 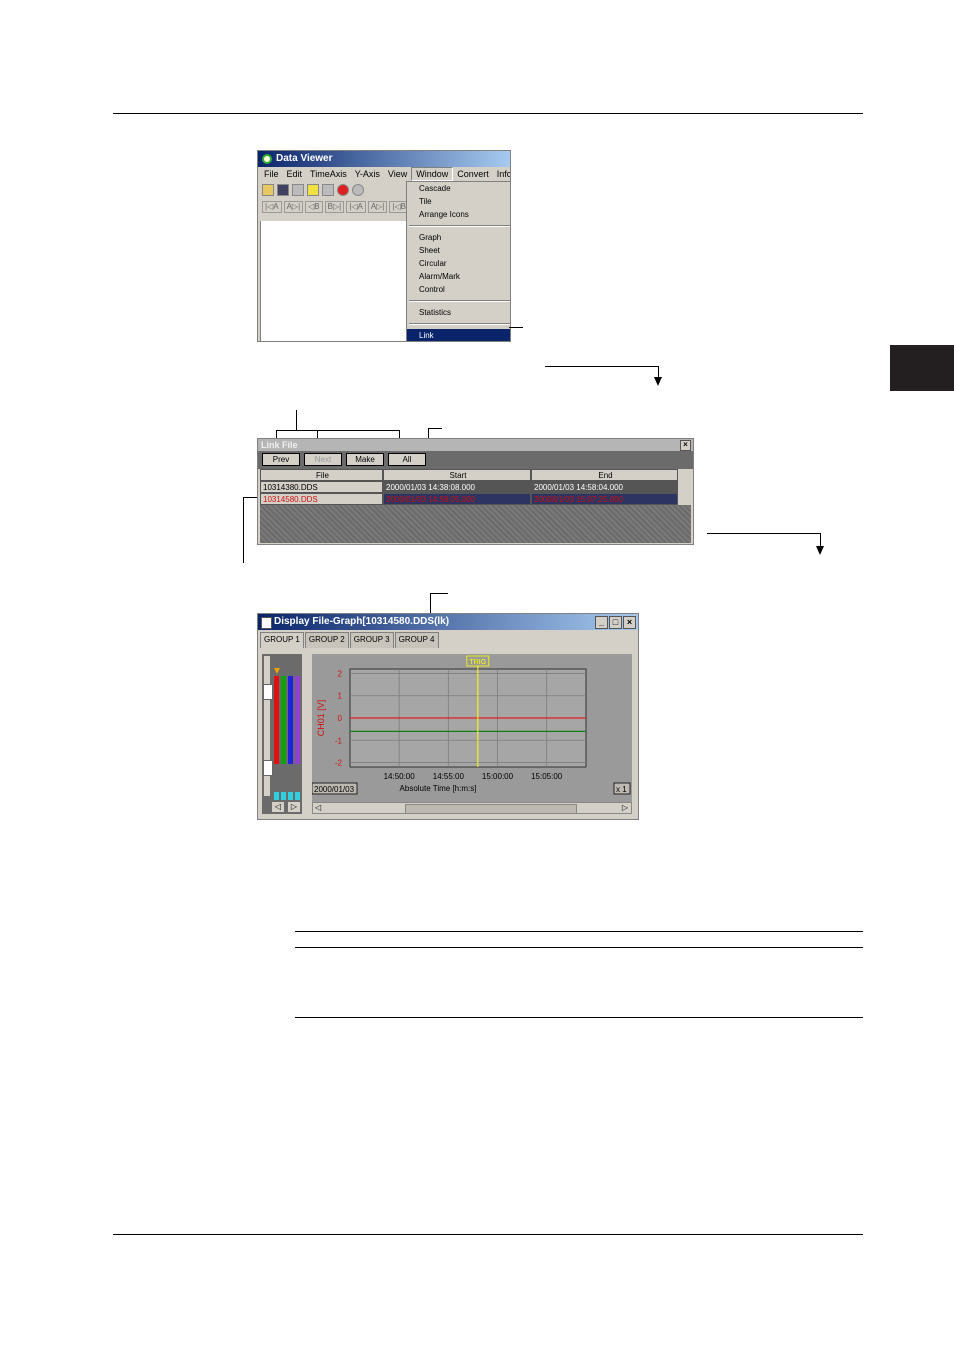 I want to click on tab-group-2: GROUP 2, so click(x=326, y=640).